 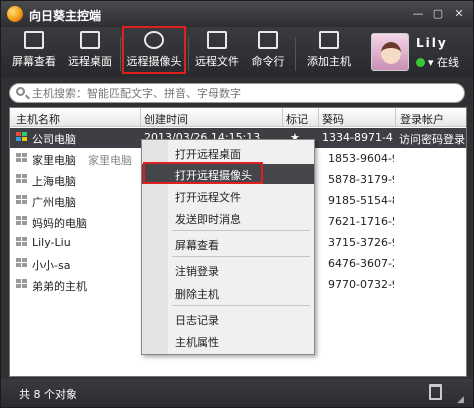 What do you see at coordinates (228, 293) in the screenshot?
I see `menu-item-delete-host: 删除主机` at bounding box center [228, 293].